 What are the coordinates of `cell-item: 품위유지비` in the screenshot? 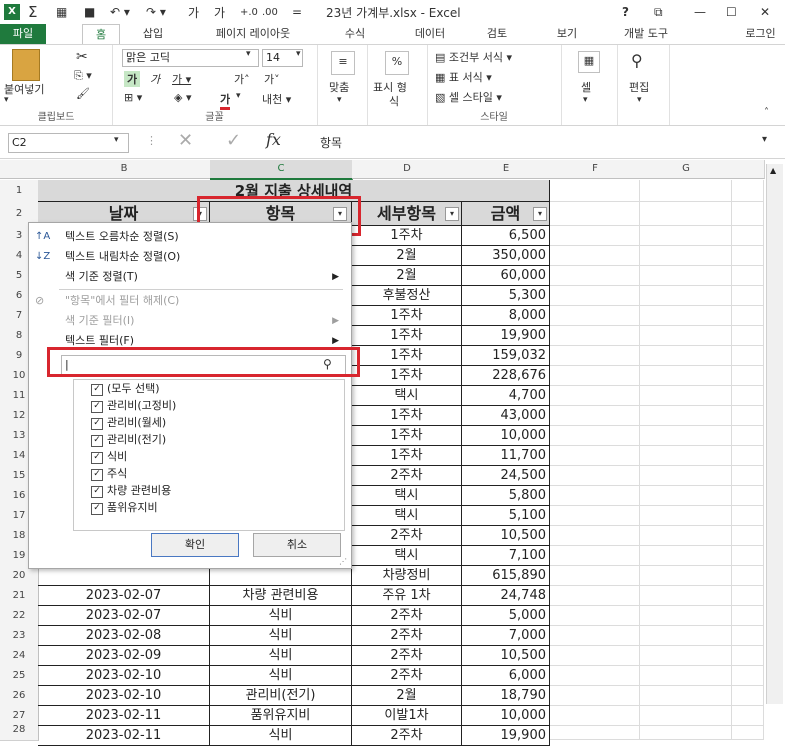 It's located at (281, 716).